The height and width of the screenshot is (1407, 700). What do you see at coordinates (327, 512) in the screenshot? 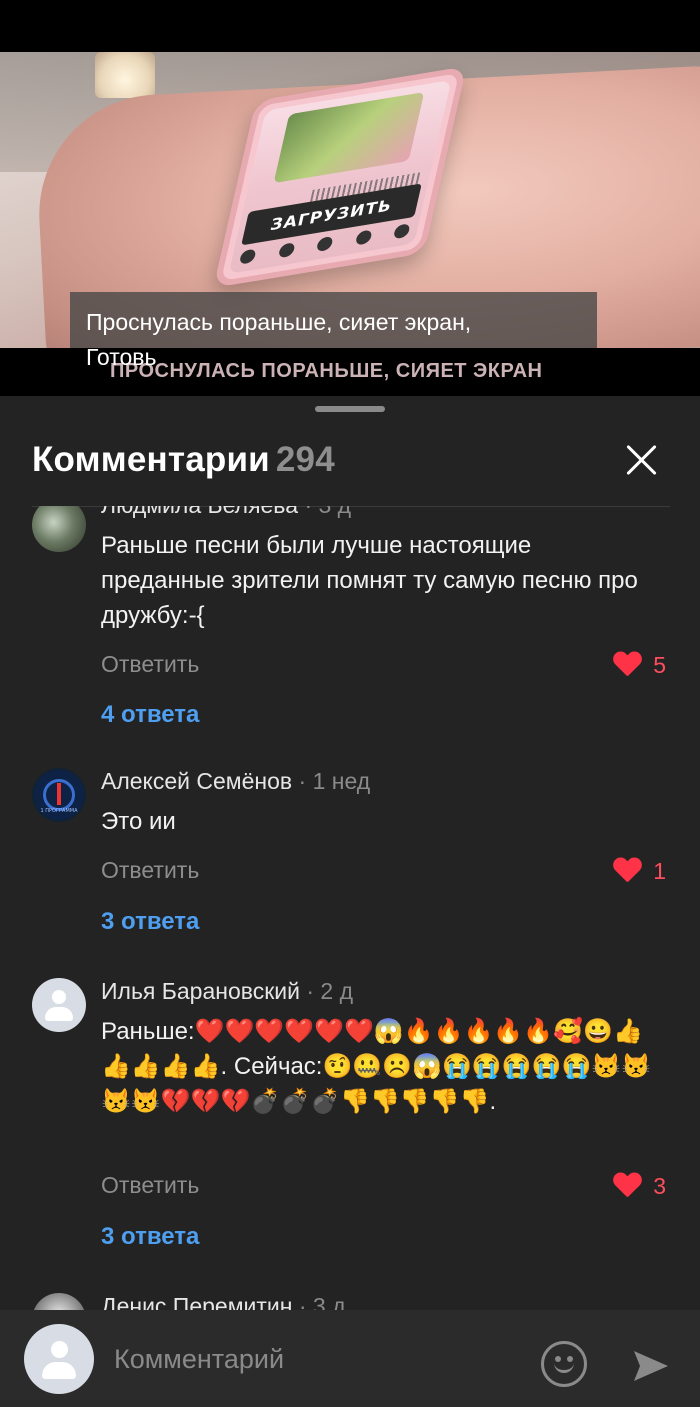
I see `comment-time: · 3 д` at bounding box center [327, 512].